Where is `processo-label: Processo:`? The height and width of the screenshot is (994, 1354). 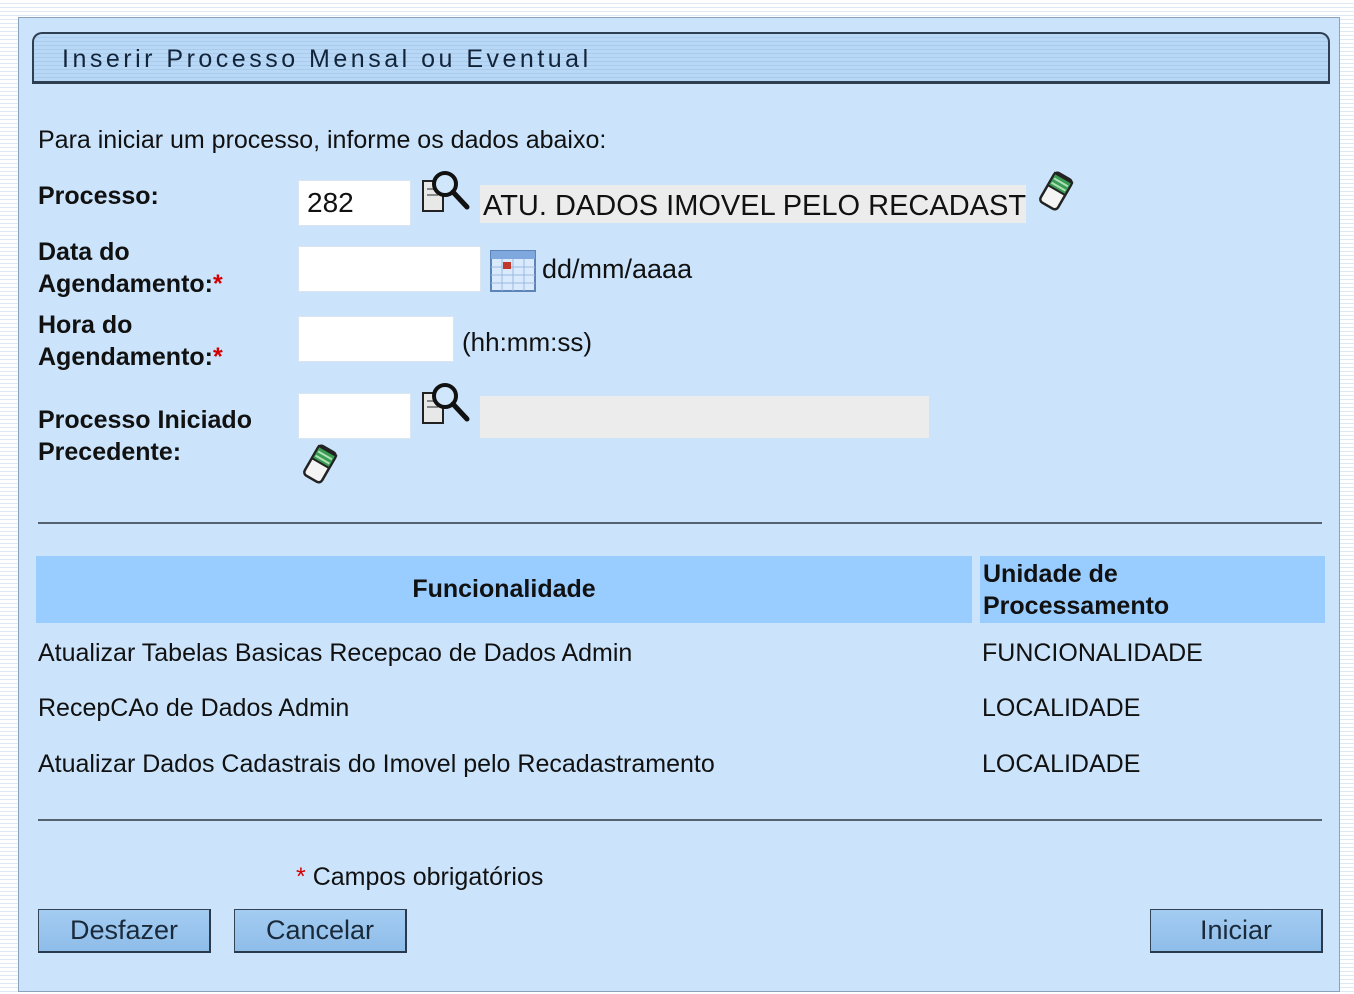 processo-label: Processo: is located at coordinates (98, 196).